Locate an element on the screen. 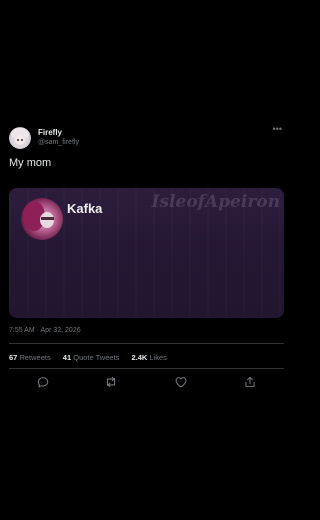 This screenshot has height=520, width=320. card-avatar-glasses is located at coordinates (47, 218).